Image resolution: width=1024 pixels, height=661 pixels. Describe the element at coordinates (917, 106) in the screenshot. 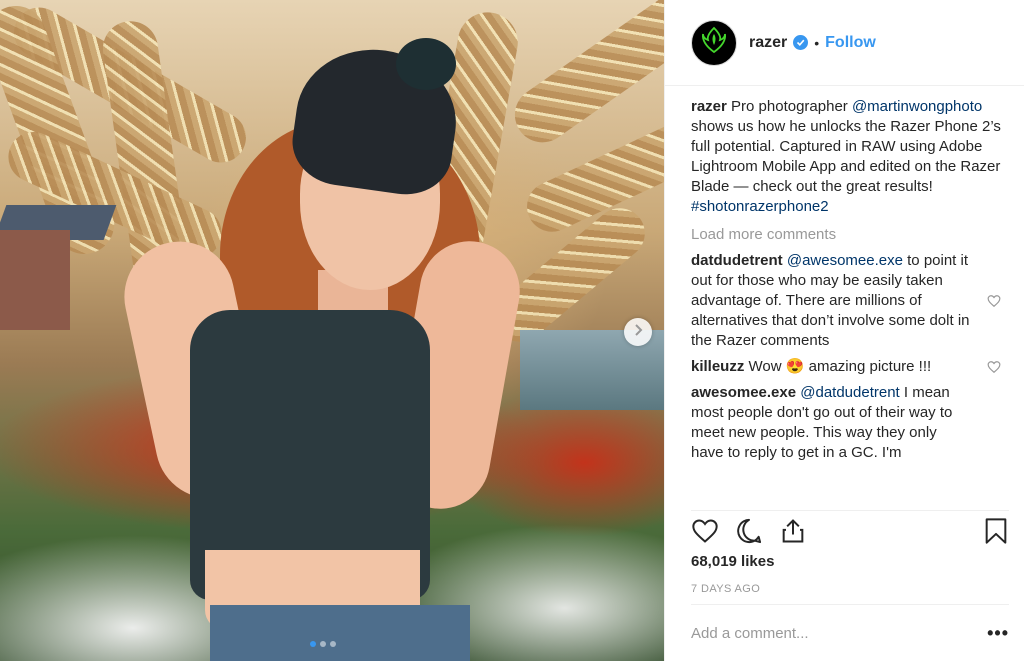

I see `caption-mention: @martinwongphoto` at that location.